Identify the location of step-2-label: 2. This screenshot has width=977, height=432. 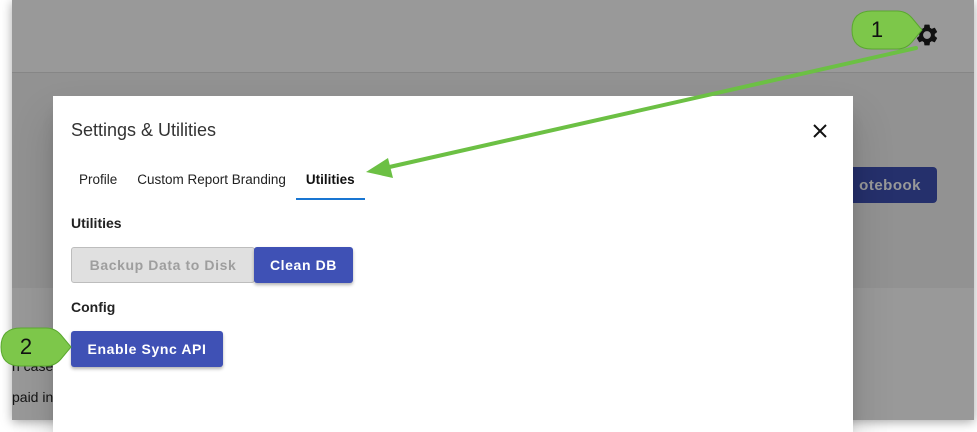
(26, 346).